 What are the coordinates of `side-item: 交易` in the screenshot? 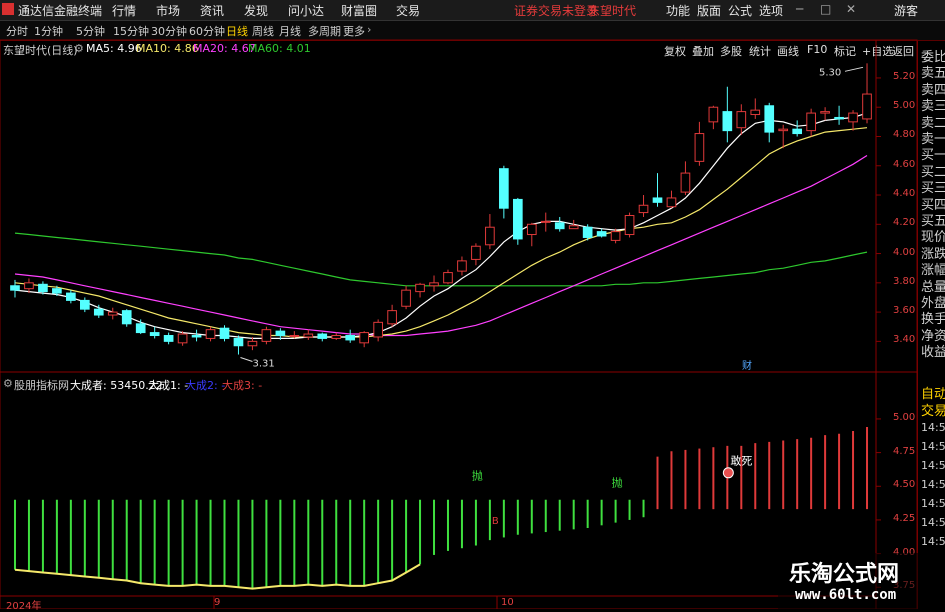 It's located at (933, 409).